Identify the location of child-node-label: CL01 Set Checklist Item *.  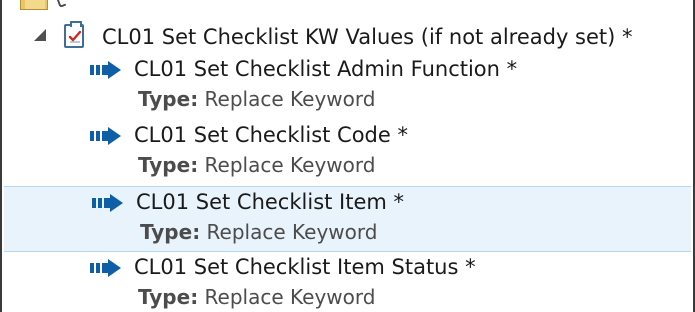
(270, 202).